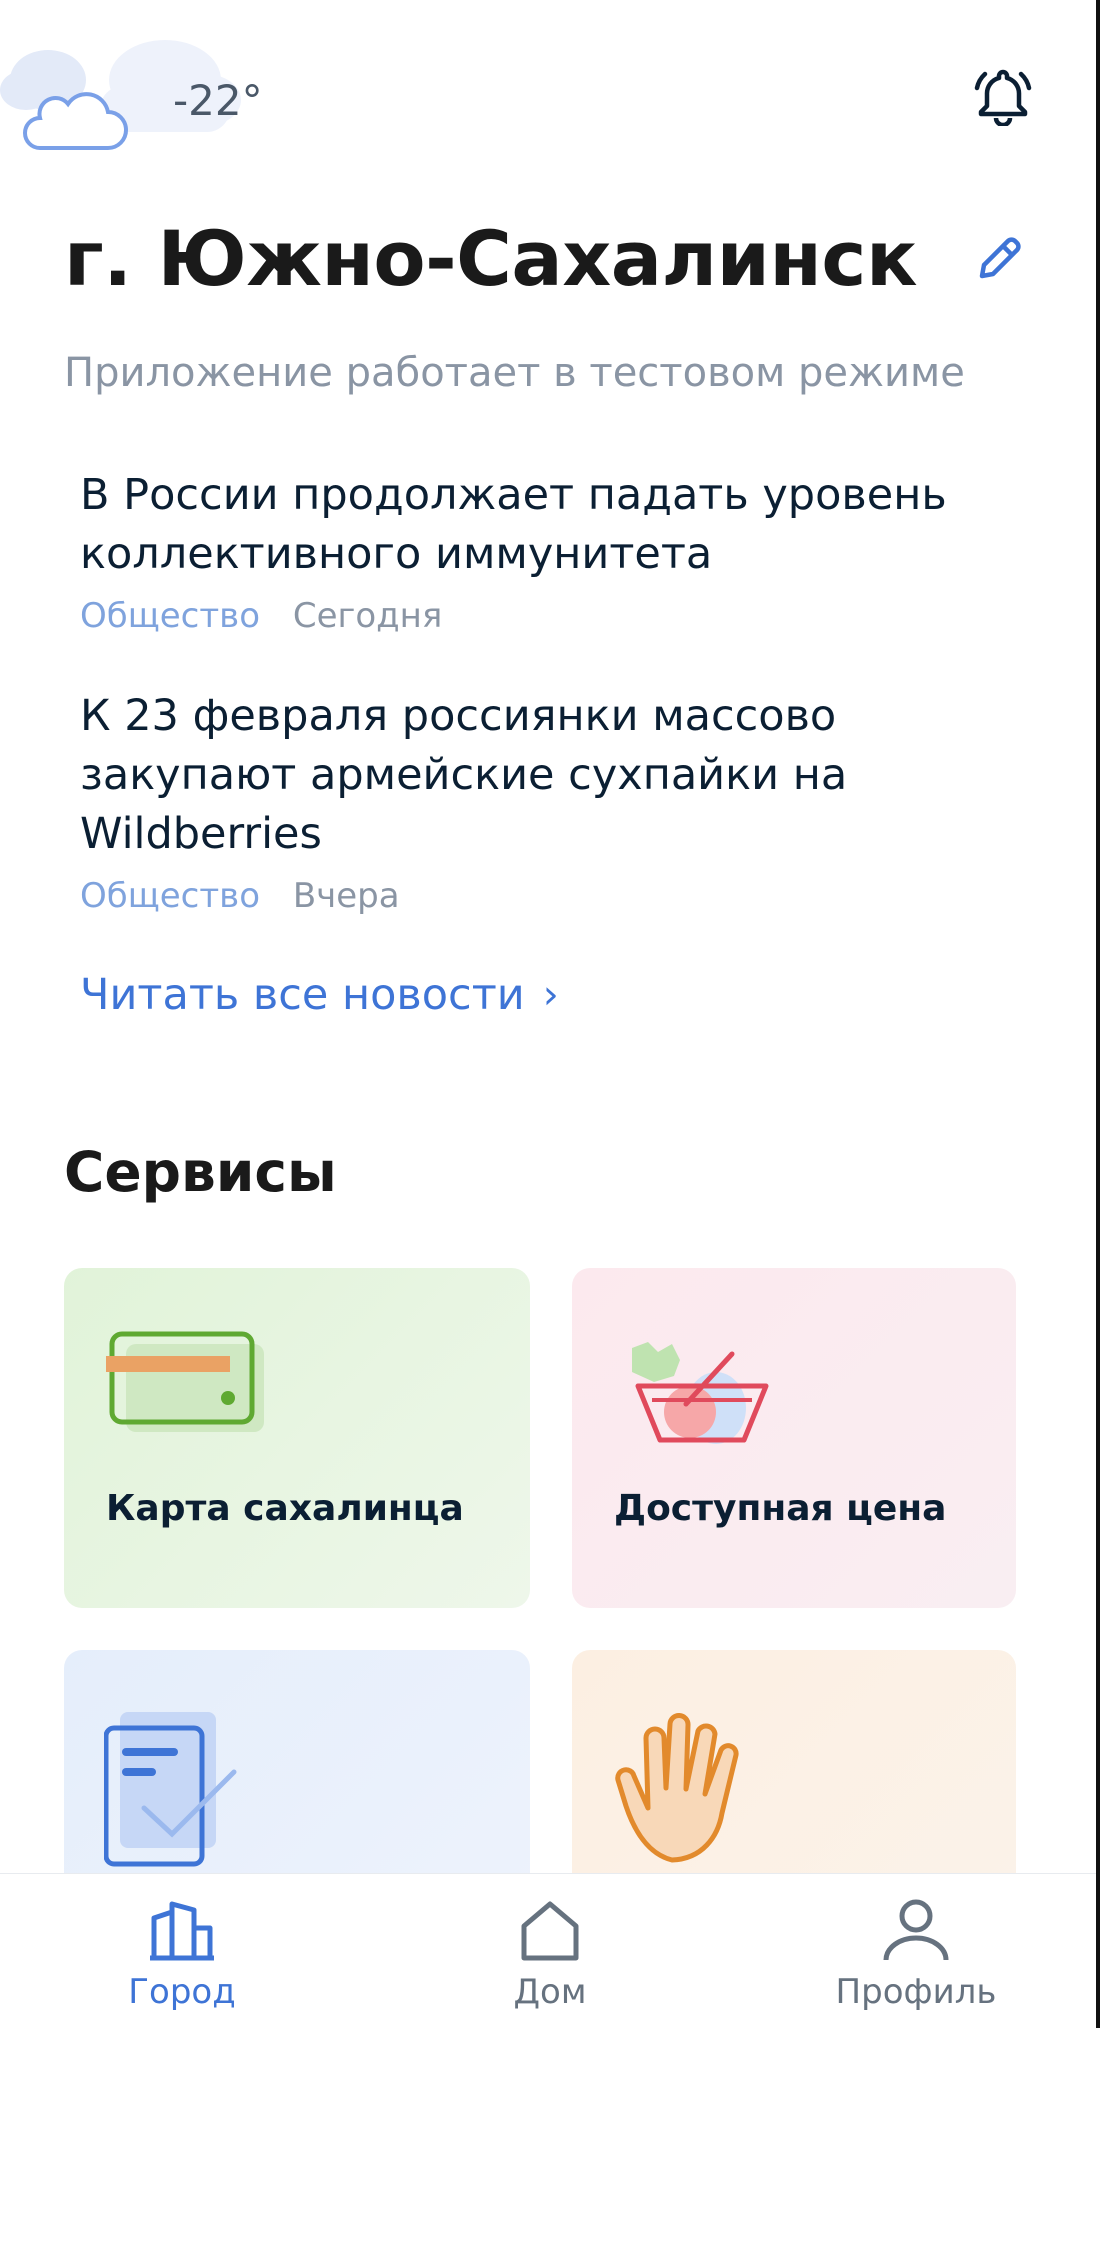 This screenshot has width=1100, height=2246. I want to click on tab-label: Город, so click(182, 1992).